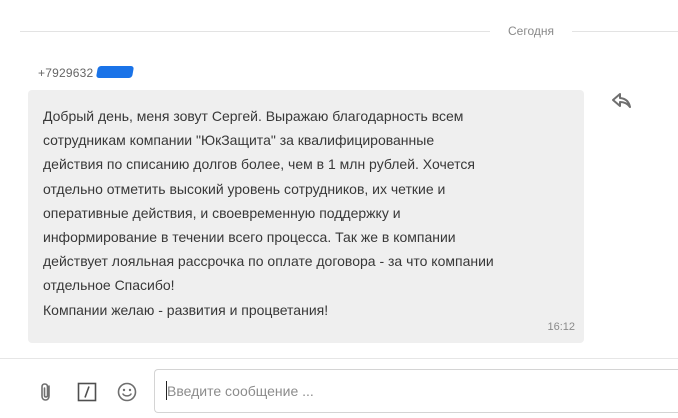 This screenshot has width=678, height=418. Describe the element at coordinates (407, 391) in the screenshot. I see `message-input` at that location.